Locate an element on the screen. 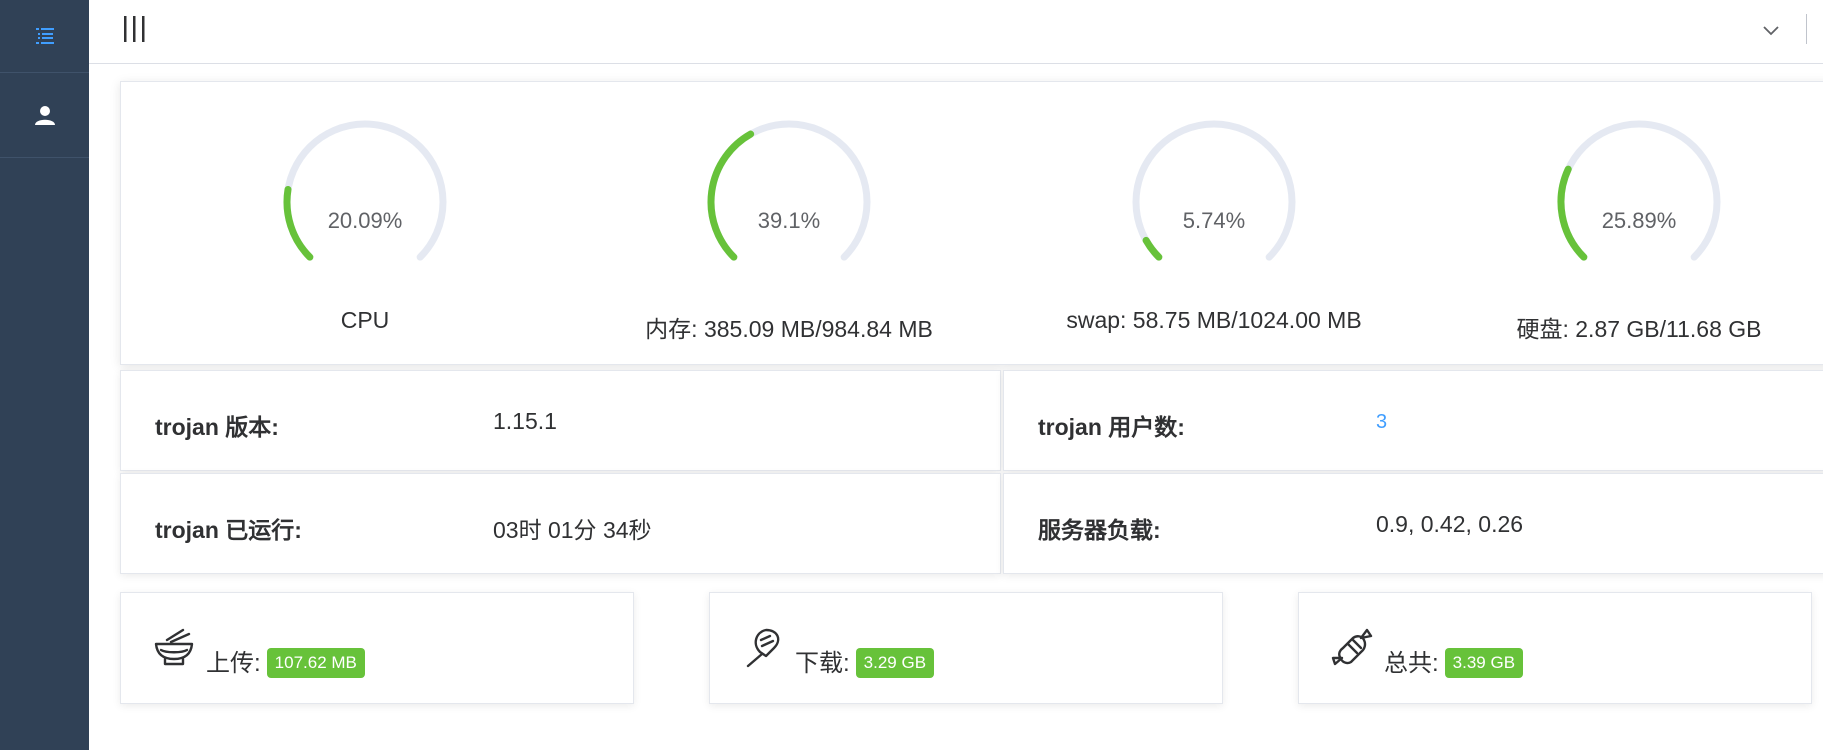 The image size is (1823, 750). swap-gauge: 5.74% swap: 58.75 MB/1024.00 MB is located at coordinates (1214, 224).